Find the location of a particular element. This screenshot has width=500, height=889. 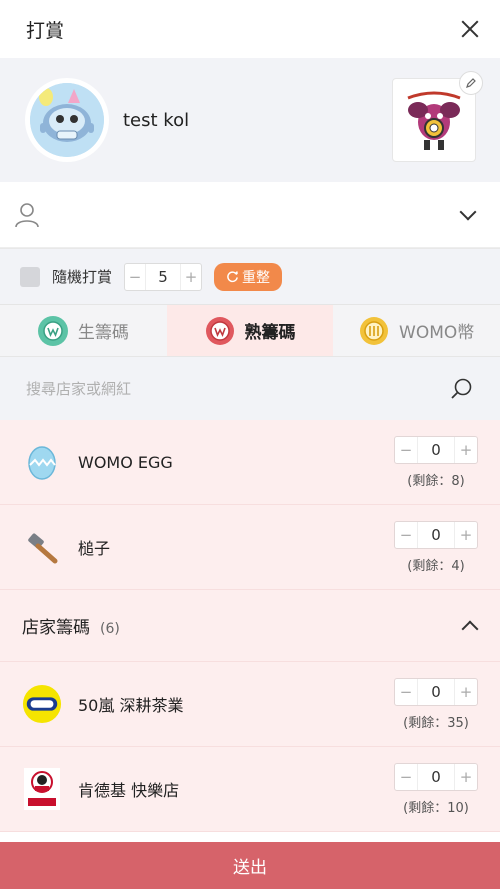

list-item: 肯德基 快樂店 − 0 + (剩餘：10) is located at coordinates (250, 789).